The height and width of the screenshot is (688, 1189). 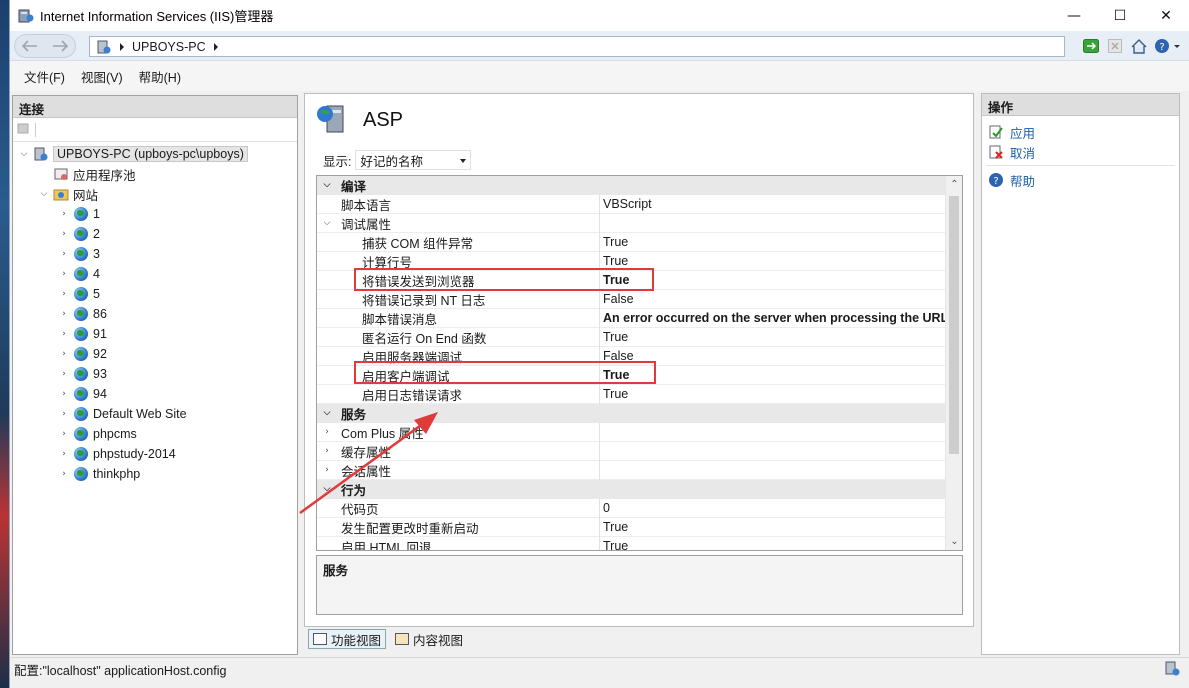 I want to click on tree-site-label: 1, so click(x=96, y=214).